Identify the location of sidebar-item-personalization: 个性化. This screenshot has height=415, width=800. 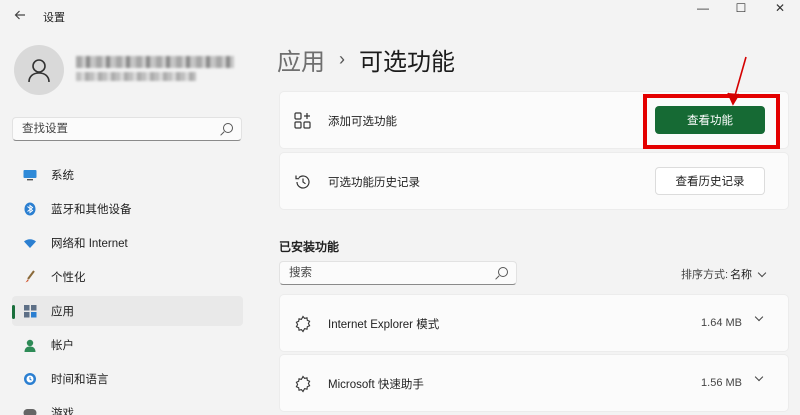
(127, 277).